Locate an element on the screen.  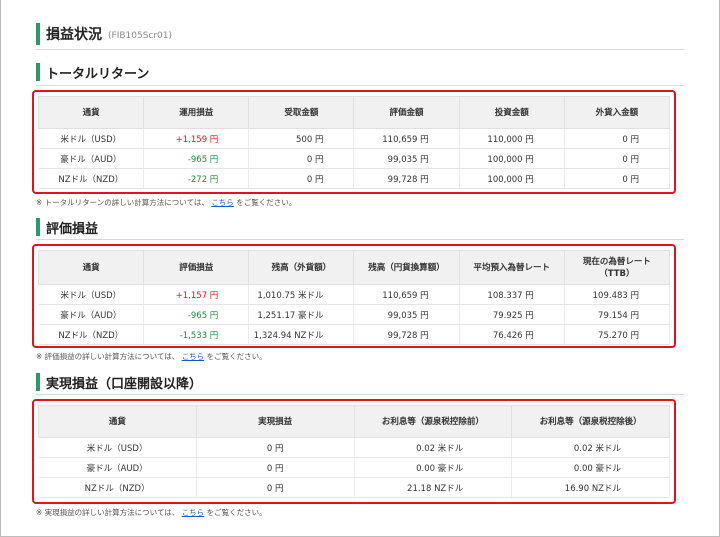
interest-aftertax-cell: 0.00 豪ドル is located at coordinates (590, 467).